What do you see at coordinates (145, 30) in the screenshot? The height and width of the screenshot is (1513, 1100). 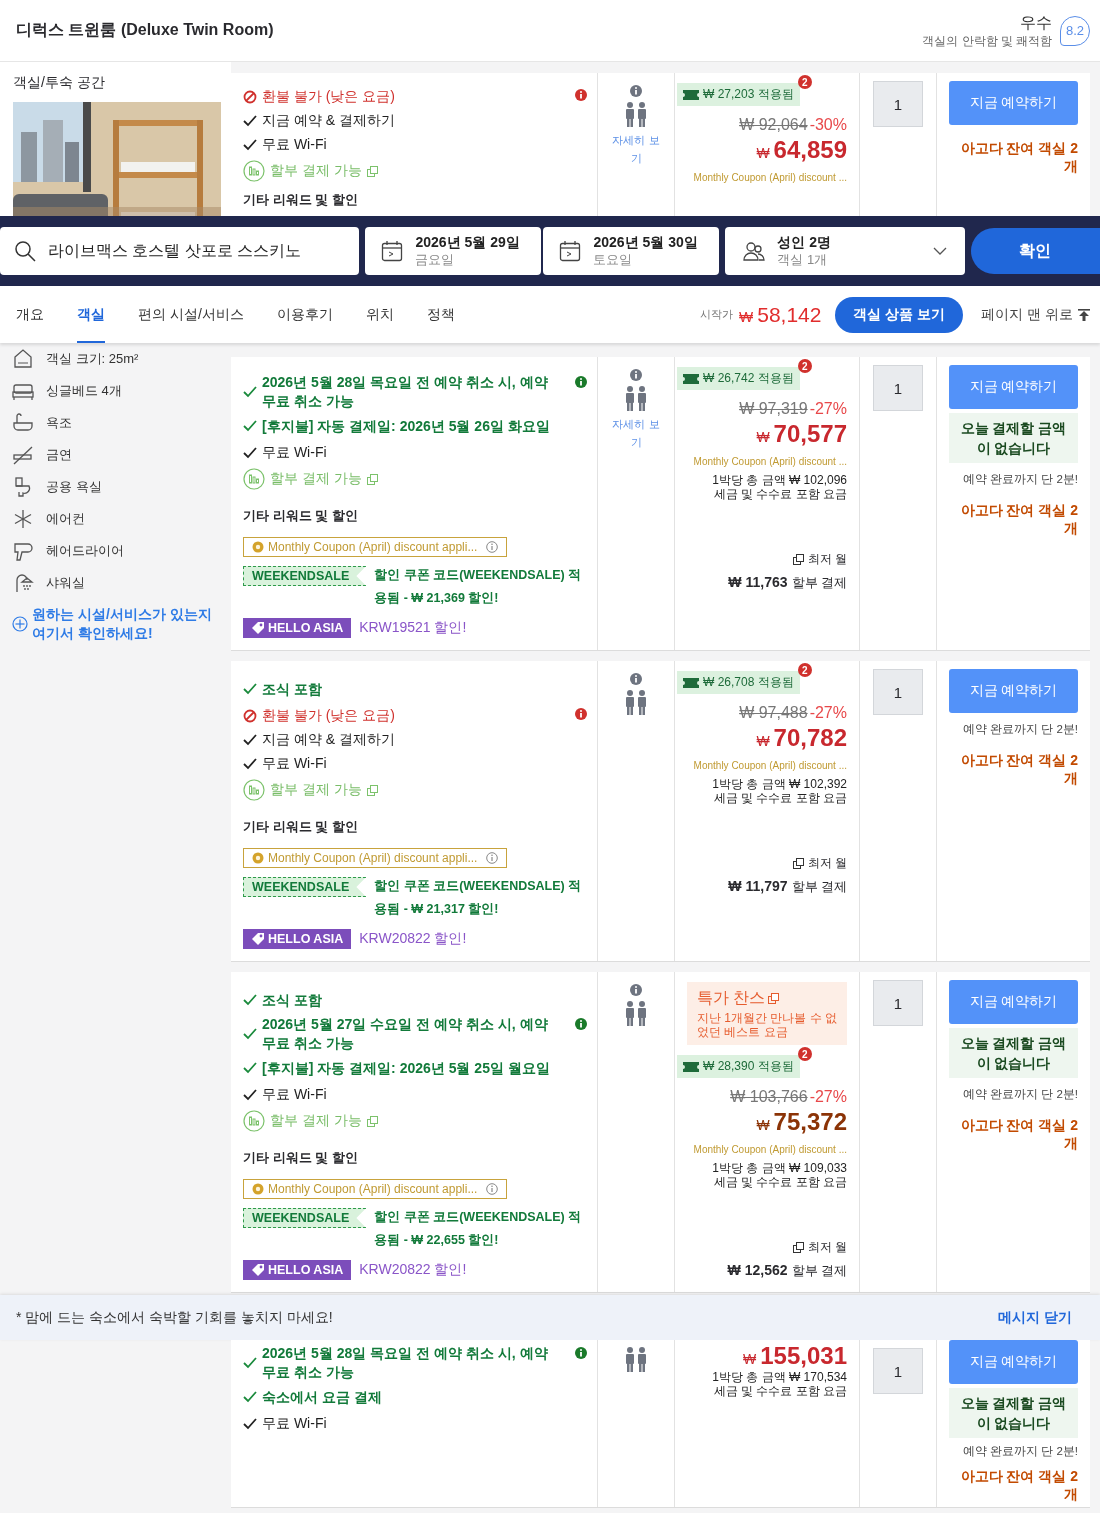 I see `room-title: 디럭스 트윈룸 (Deluxe Twin Room)` at bounding box center [145, 30].